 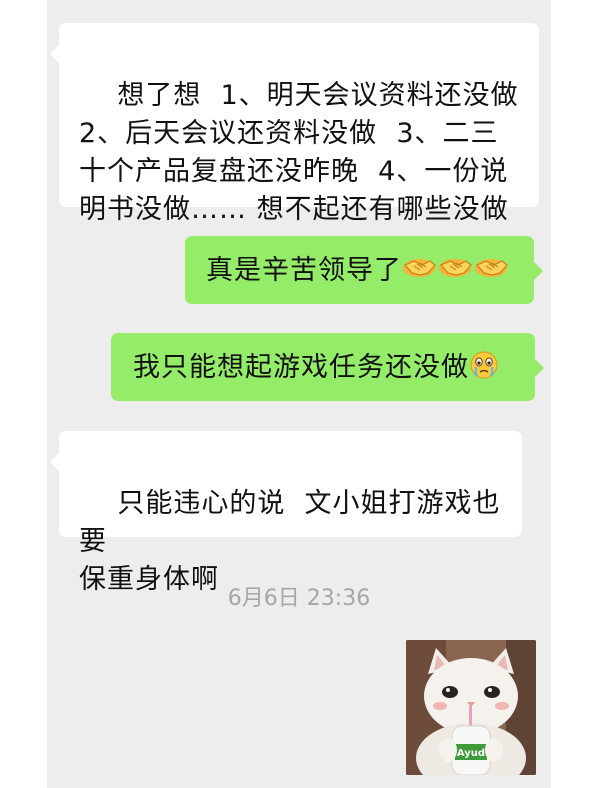 I want to click on outgoing-message-bubble: 我只能想起游戏任务还没做, so click(x=327, y=367).